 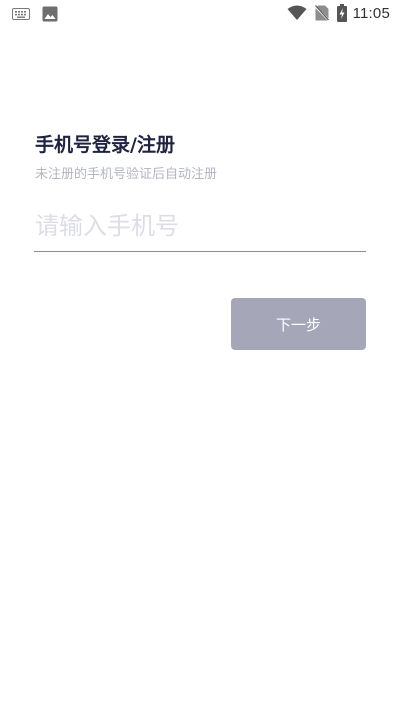 What do you see at coordinates (200, 14) in the screenshot?
I see `status-bar: 11:05` at bounding box center [200, 14].